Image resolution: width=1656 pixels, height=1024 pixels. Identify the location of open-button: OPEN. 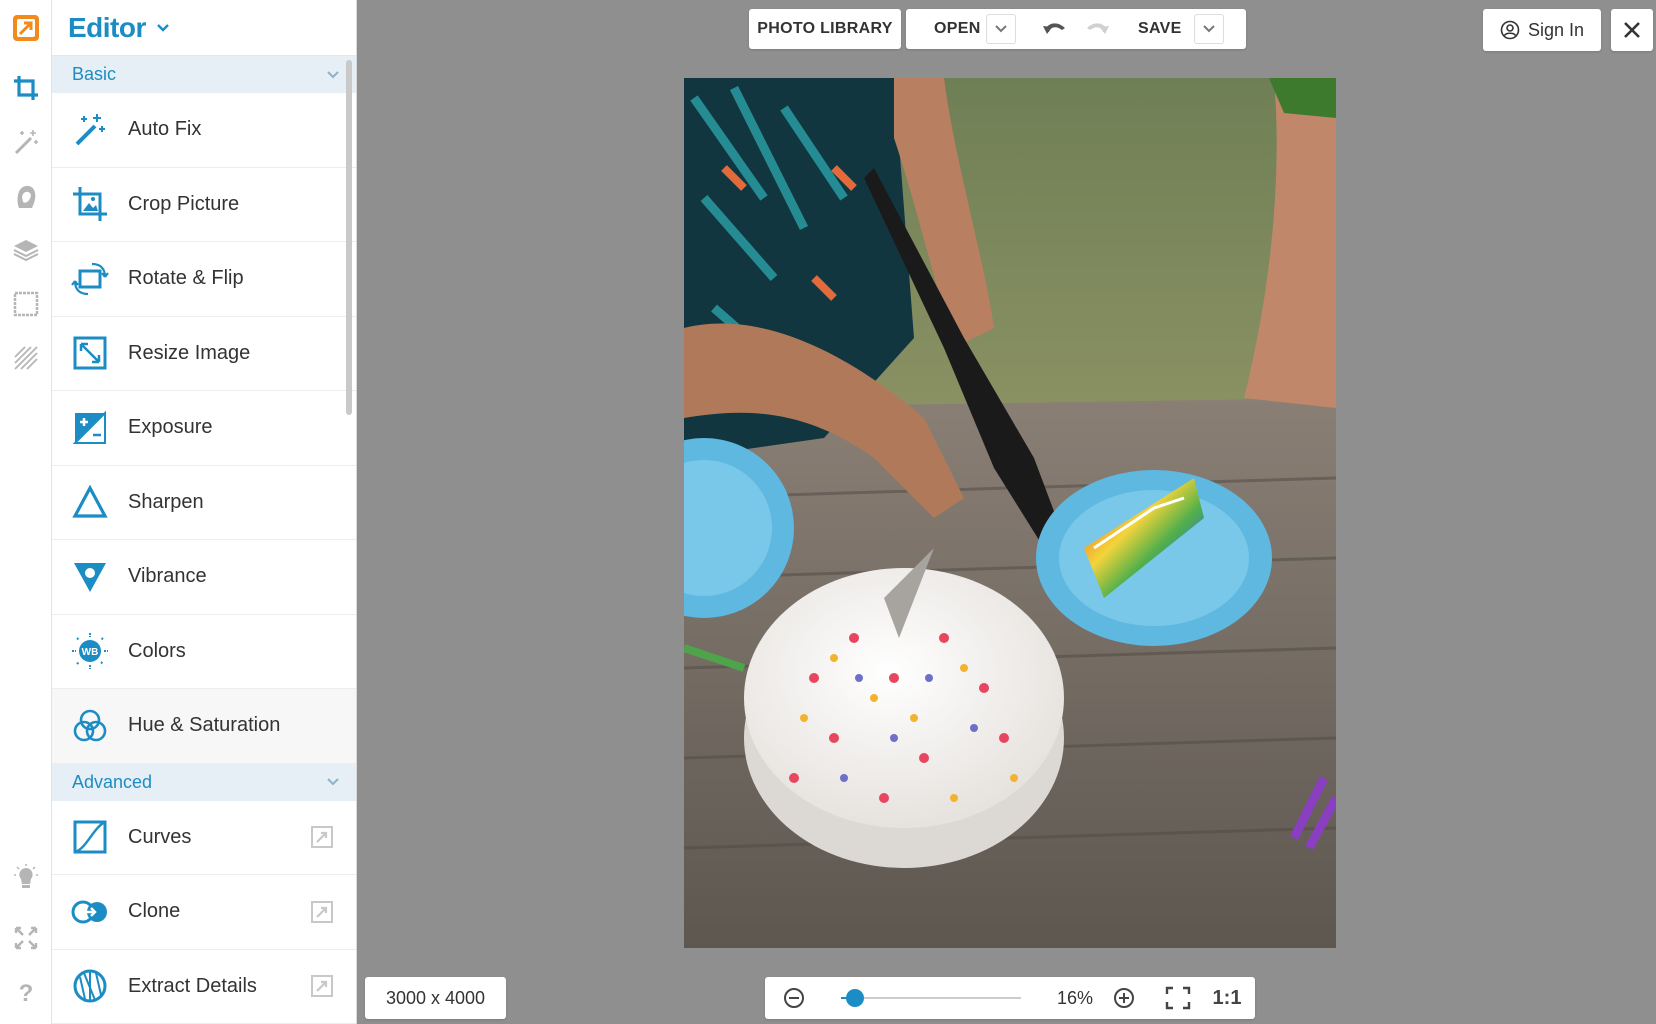
(957, 29).